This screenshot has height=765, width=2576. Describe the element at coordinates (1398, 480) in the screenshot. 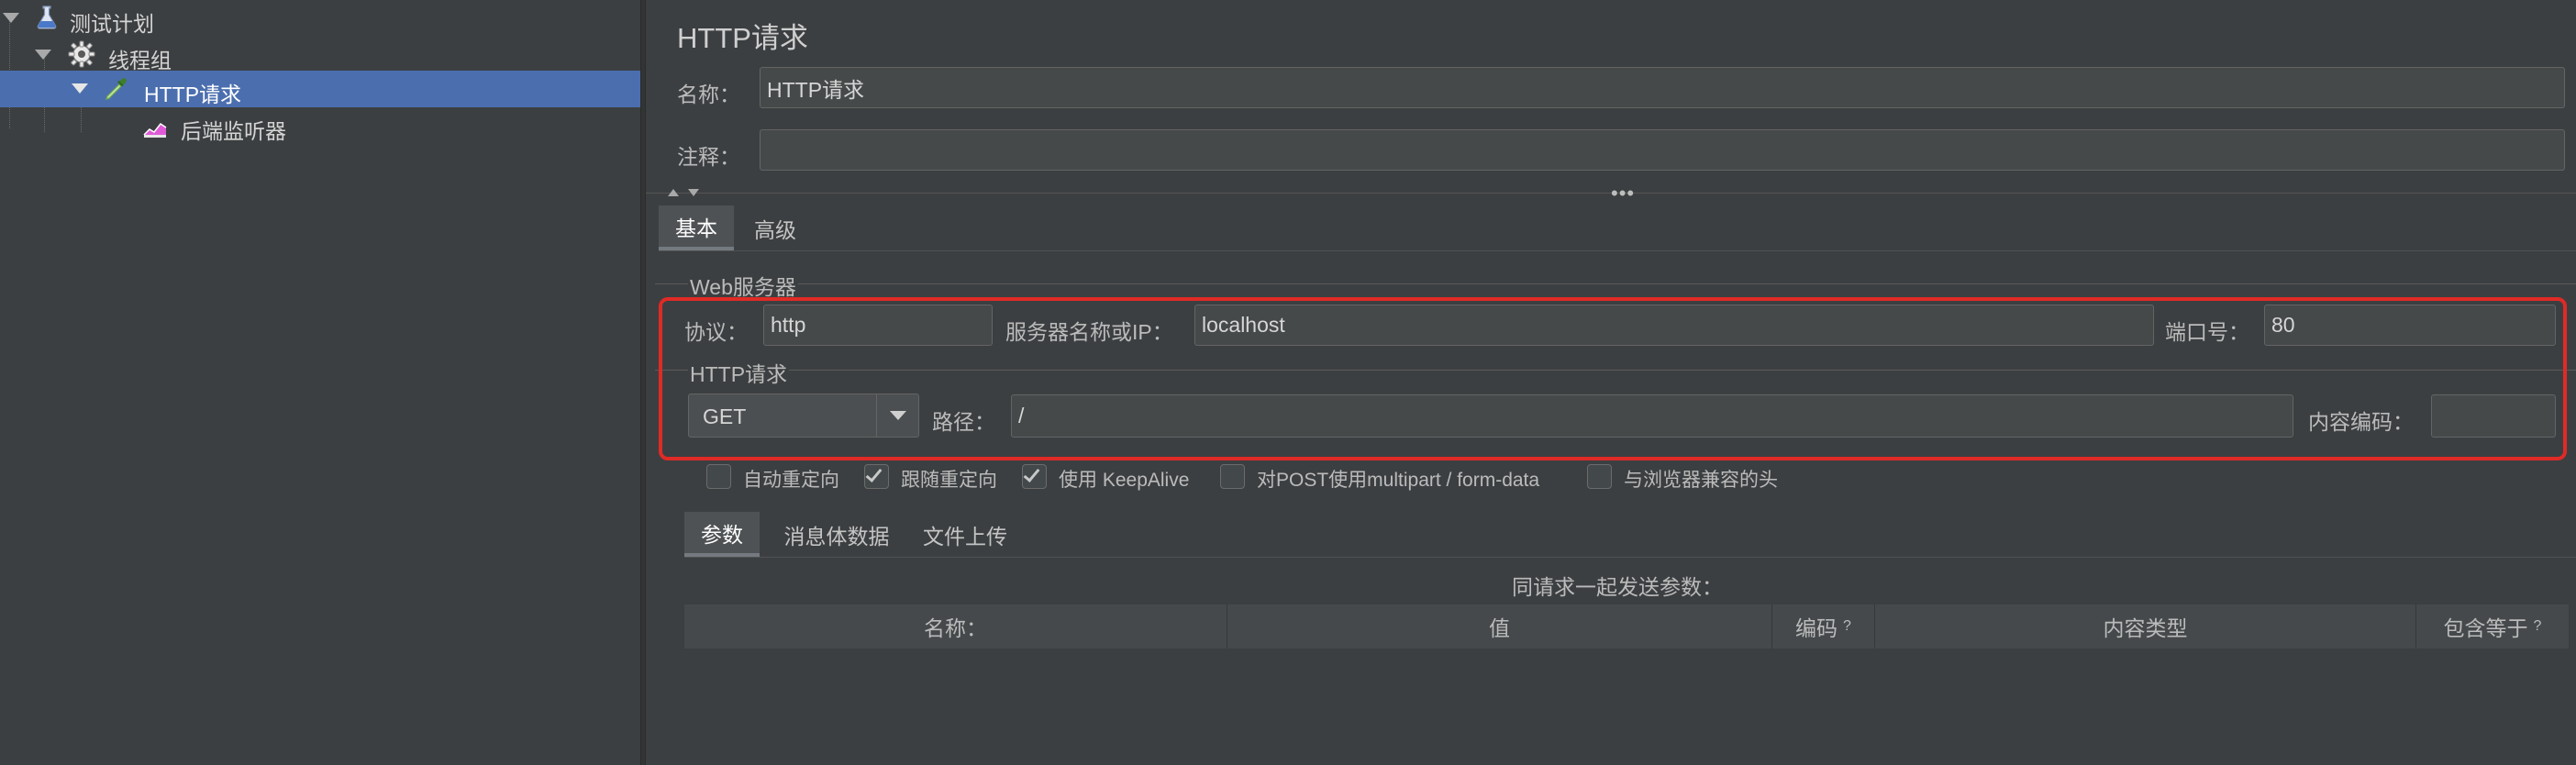

I see `multipart-label: 对POST使用multipart / form-data` at that location.